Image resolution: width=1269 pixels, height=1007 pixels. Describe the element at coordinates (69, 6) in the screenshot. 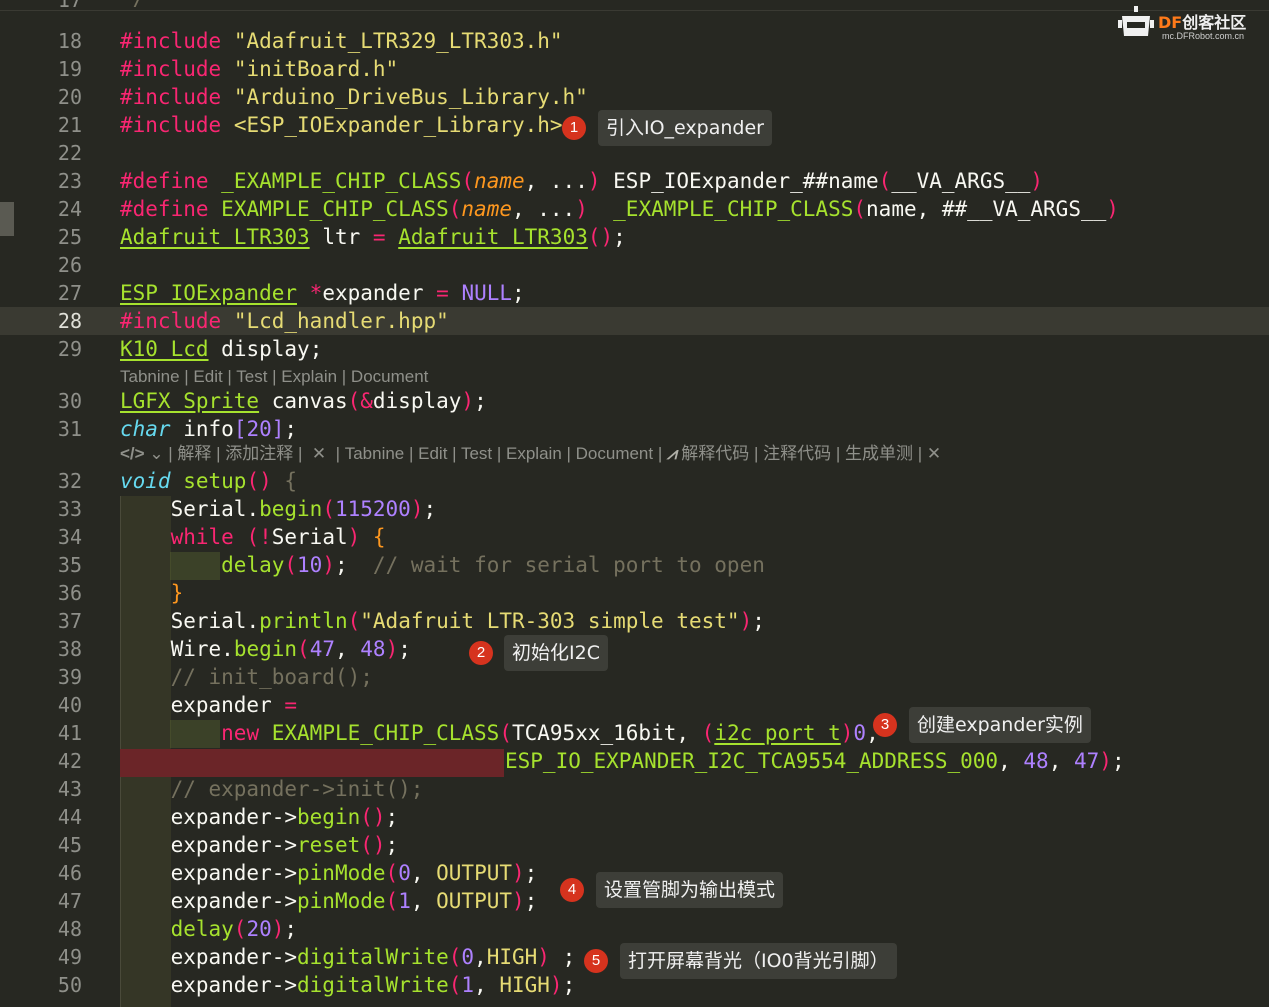

I see `line-number: 17` at that location.